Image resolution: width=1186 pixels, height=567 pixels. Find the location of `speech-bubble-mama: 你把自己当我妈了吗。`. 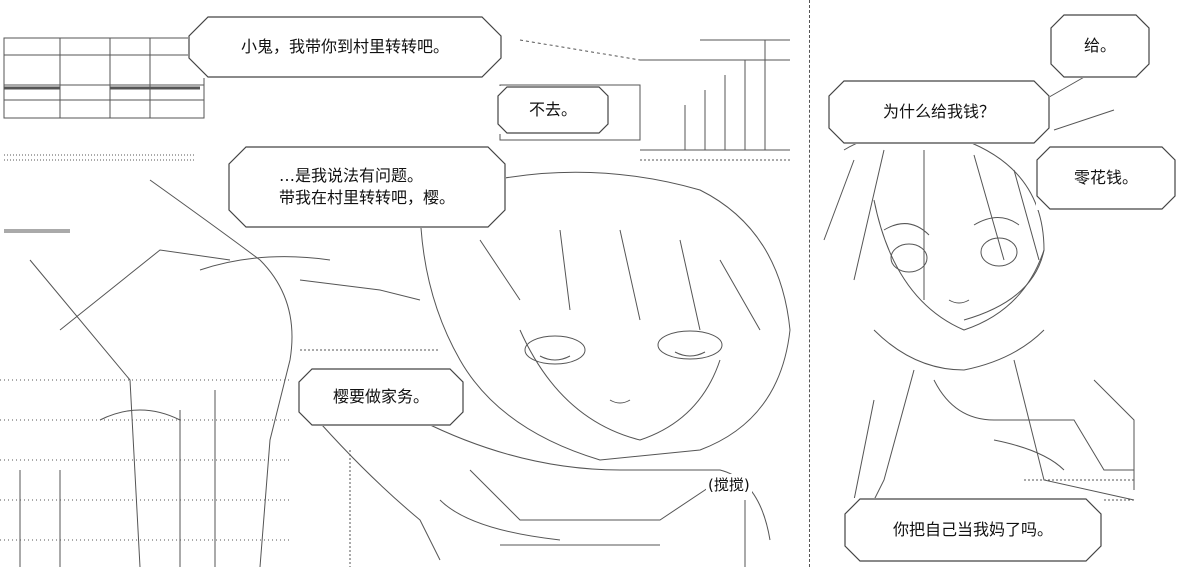

speech-bubble-mama: 你把自己当我妈了吗。 is located at coordinates (973, 530).